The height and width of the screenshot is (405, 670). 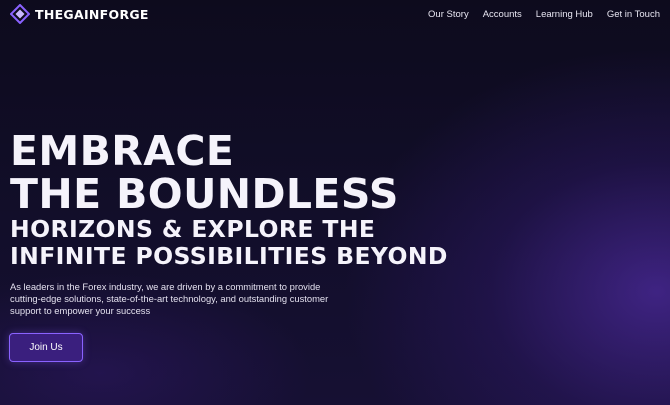 I want to click on nav-link-learning-hub: Learning Hub, so click(x=564, y=14).